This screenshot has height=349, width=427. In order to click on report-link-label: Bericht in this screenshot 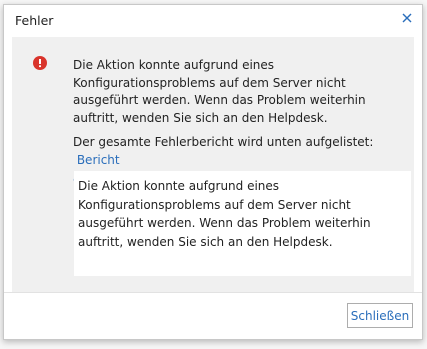, I will do `click(98, 160)`.